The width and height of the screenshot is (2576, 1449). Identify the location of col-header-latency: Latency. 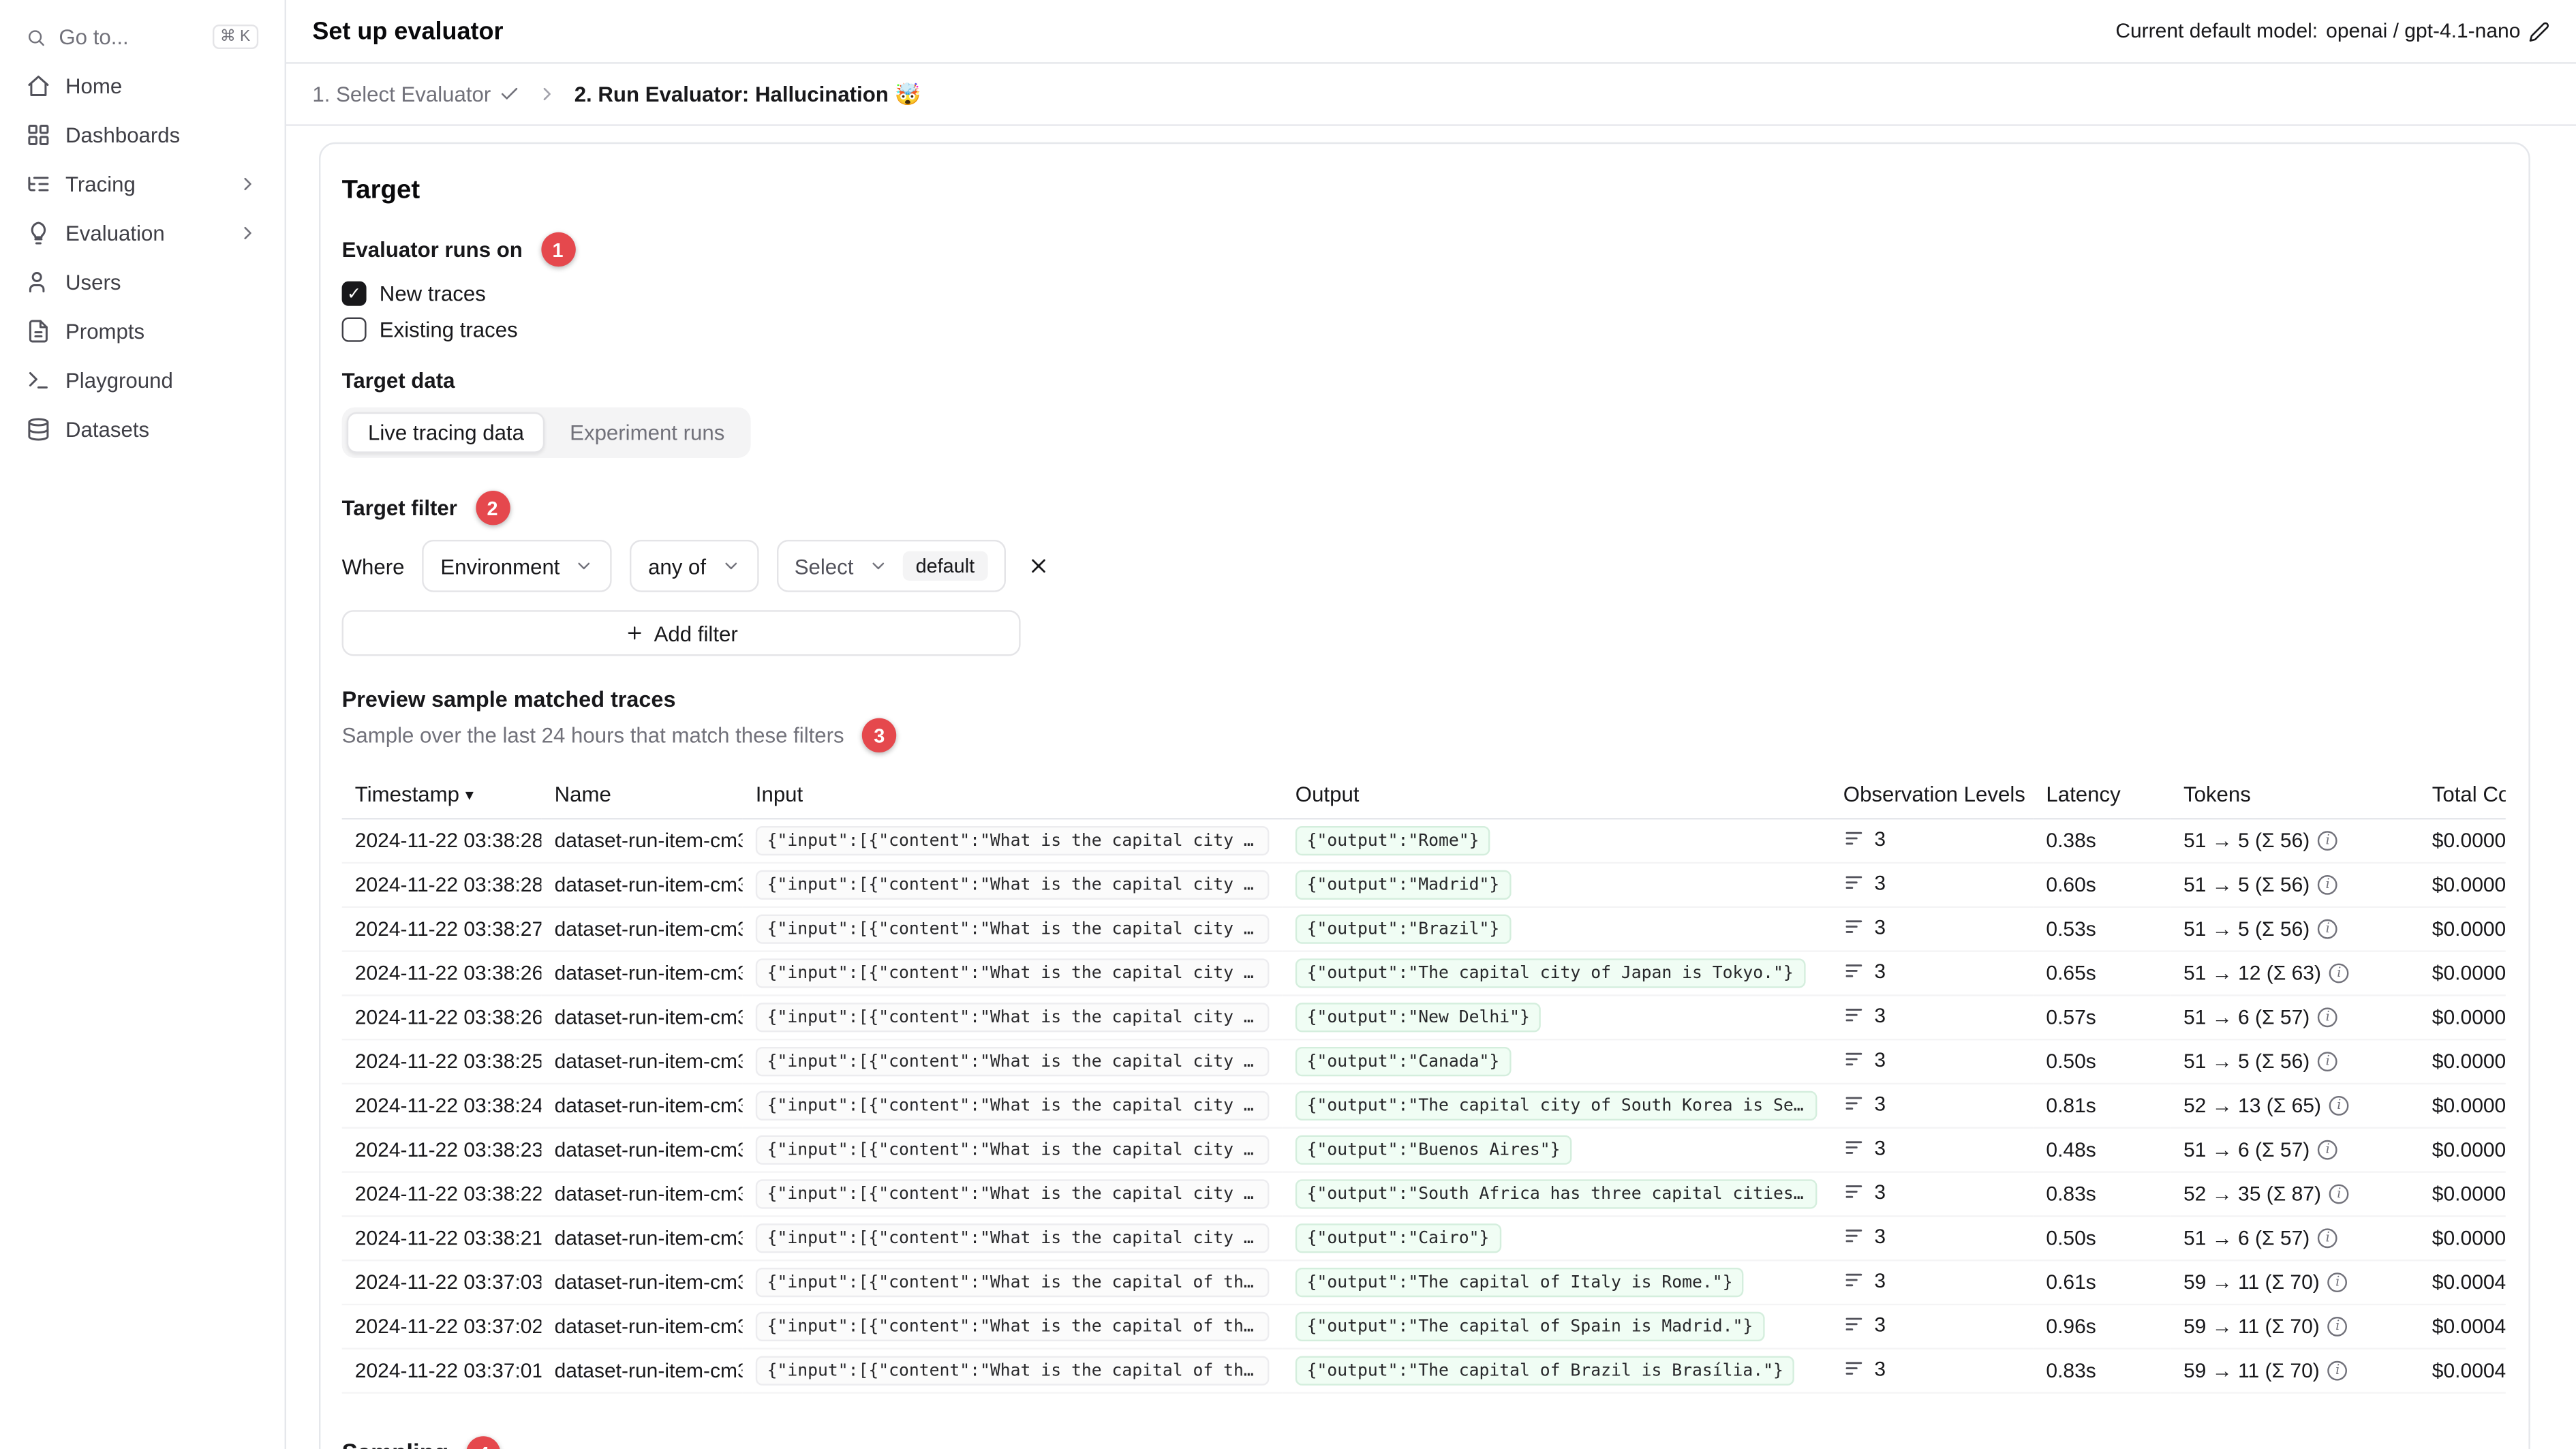
(2102, 795).